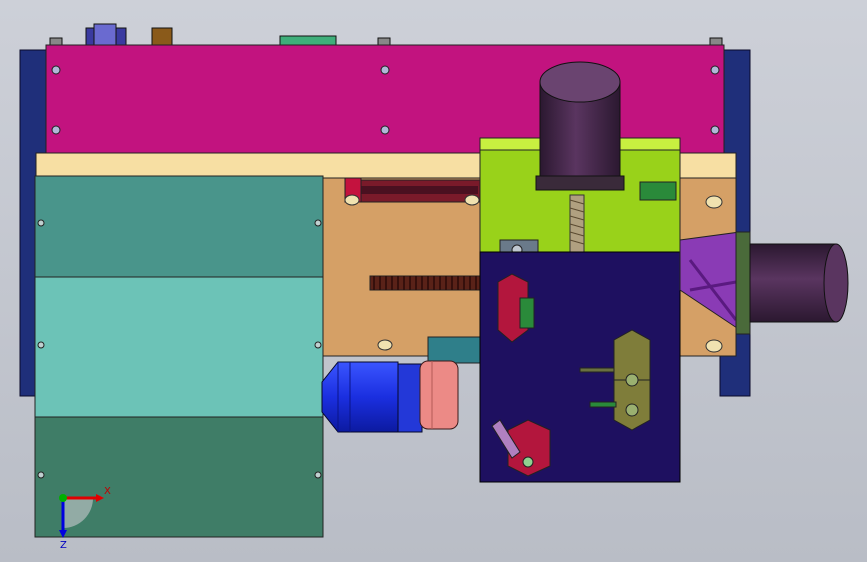 The width and height of the screenshot is (867, 562). I want to click on vertical-stepper-motor, so click(580, 126).